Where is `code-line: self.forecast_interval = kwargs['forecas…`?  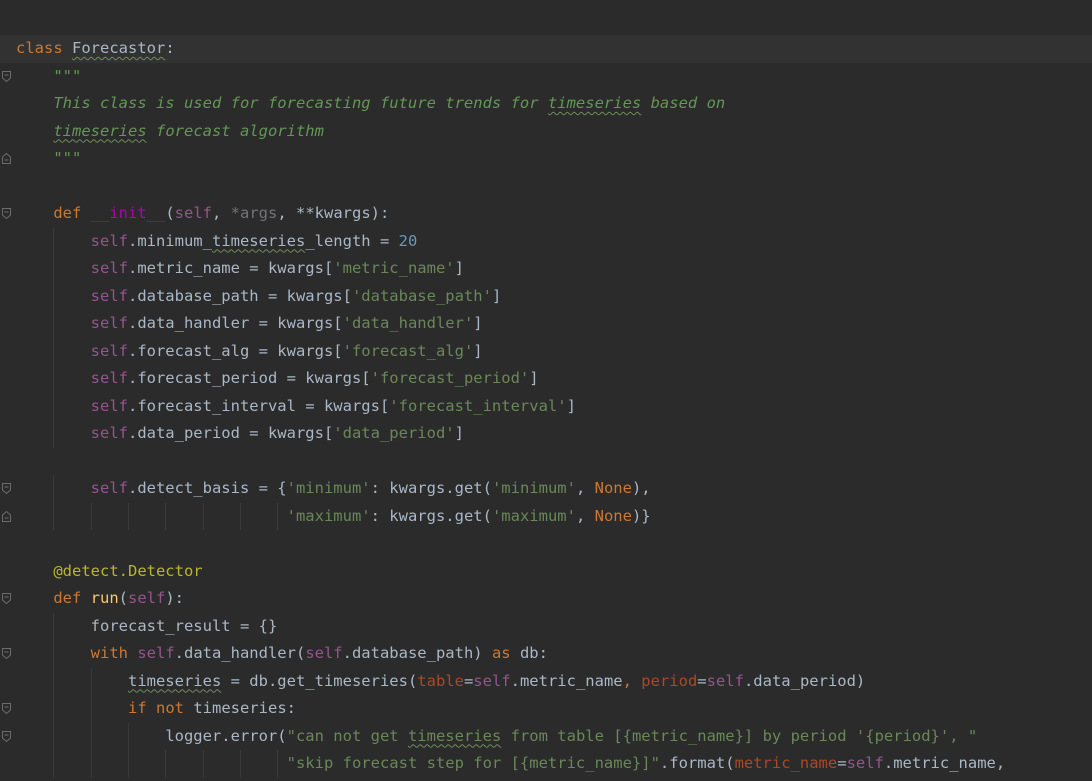
code-line: self.forecast_interval = kwargs['forecas… is located at coordinates (554, 406).